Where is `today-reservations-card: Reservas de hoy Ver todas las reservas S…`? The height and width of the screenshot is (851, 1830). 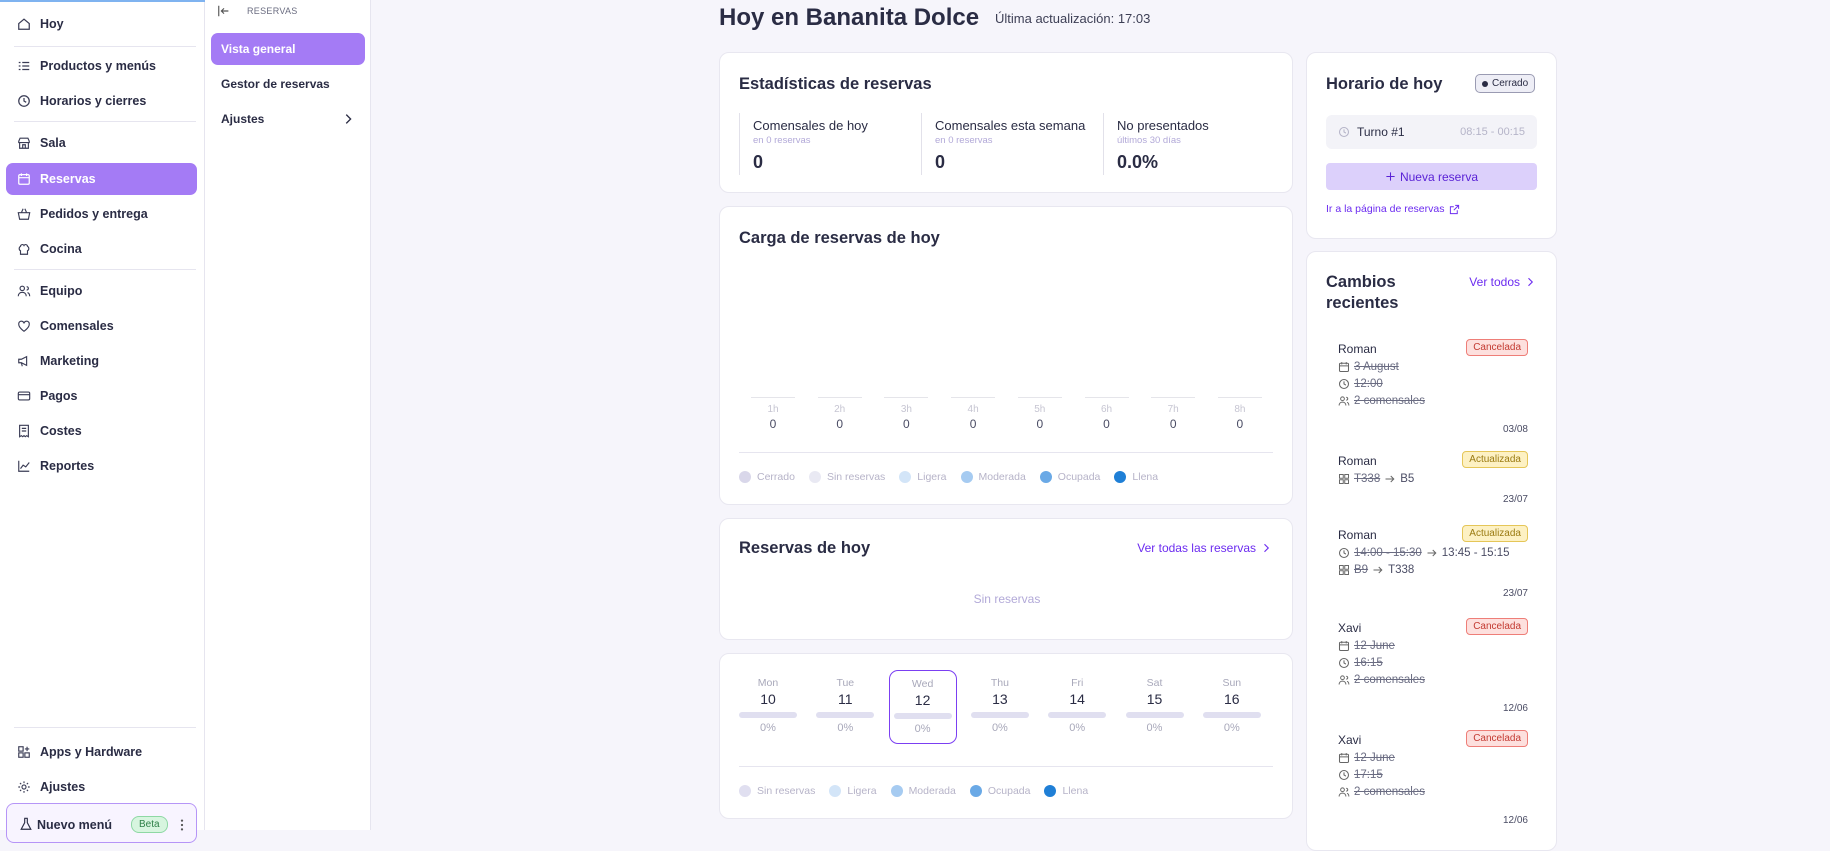
today-reservations-card: Reservas de hoy Ver todas las reservas S… is located at coordinates (1006, 579).